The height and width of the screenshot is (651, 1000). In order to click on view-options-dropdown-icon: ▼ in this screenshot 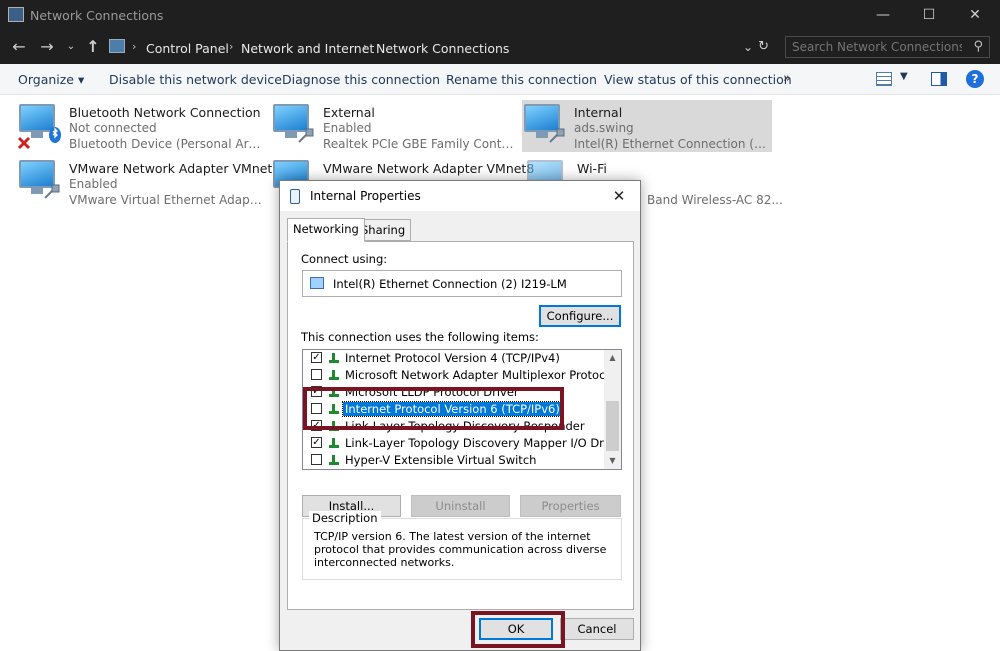, I will do `click(904, 76)`.